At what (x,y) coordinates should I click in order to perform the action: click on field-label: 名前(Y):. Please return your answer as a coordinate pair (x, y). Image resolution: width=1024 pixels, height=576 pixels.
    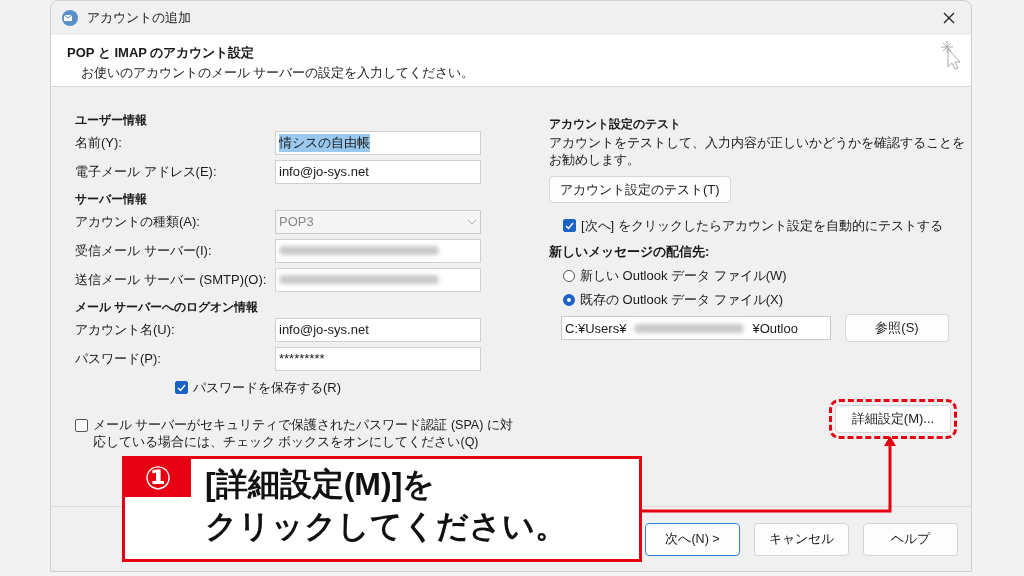
    Looking at the image, I should click on (99, 142).